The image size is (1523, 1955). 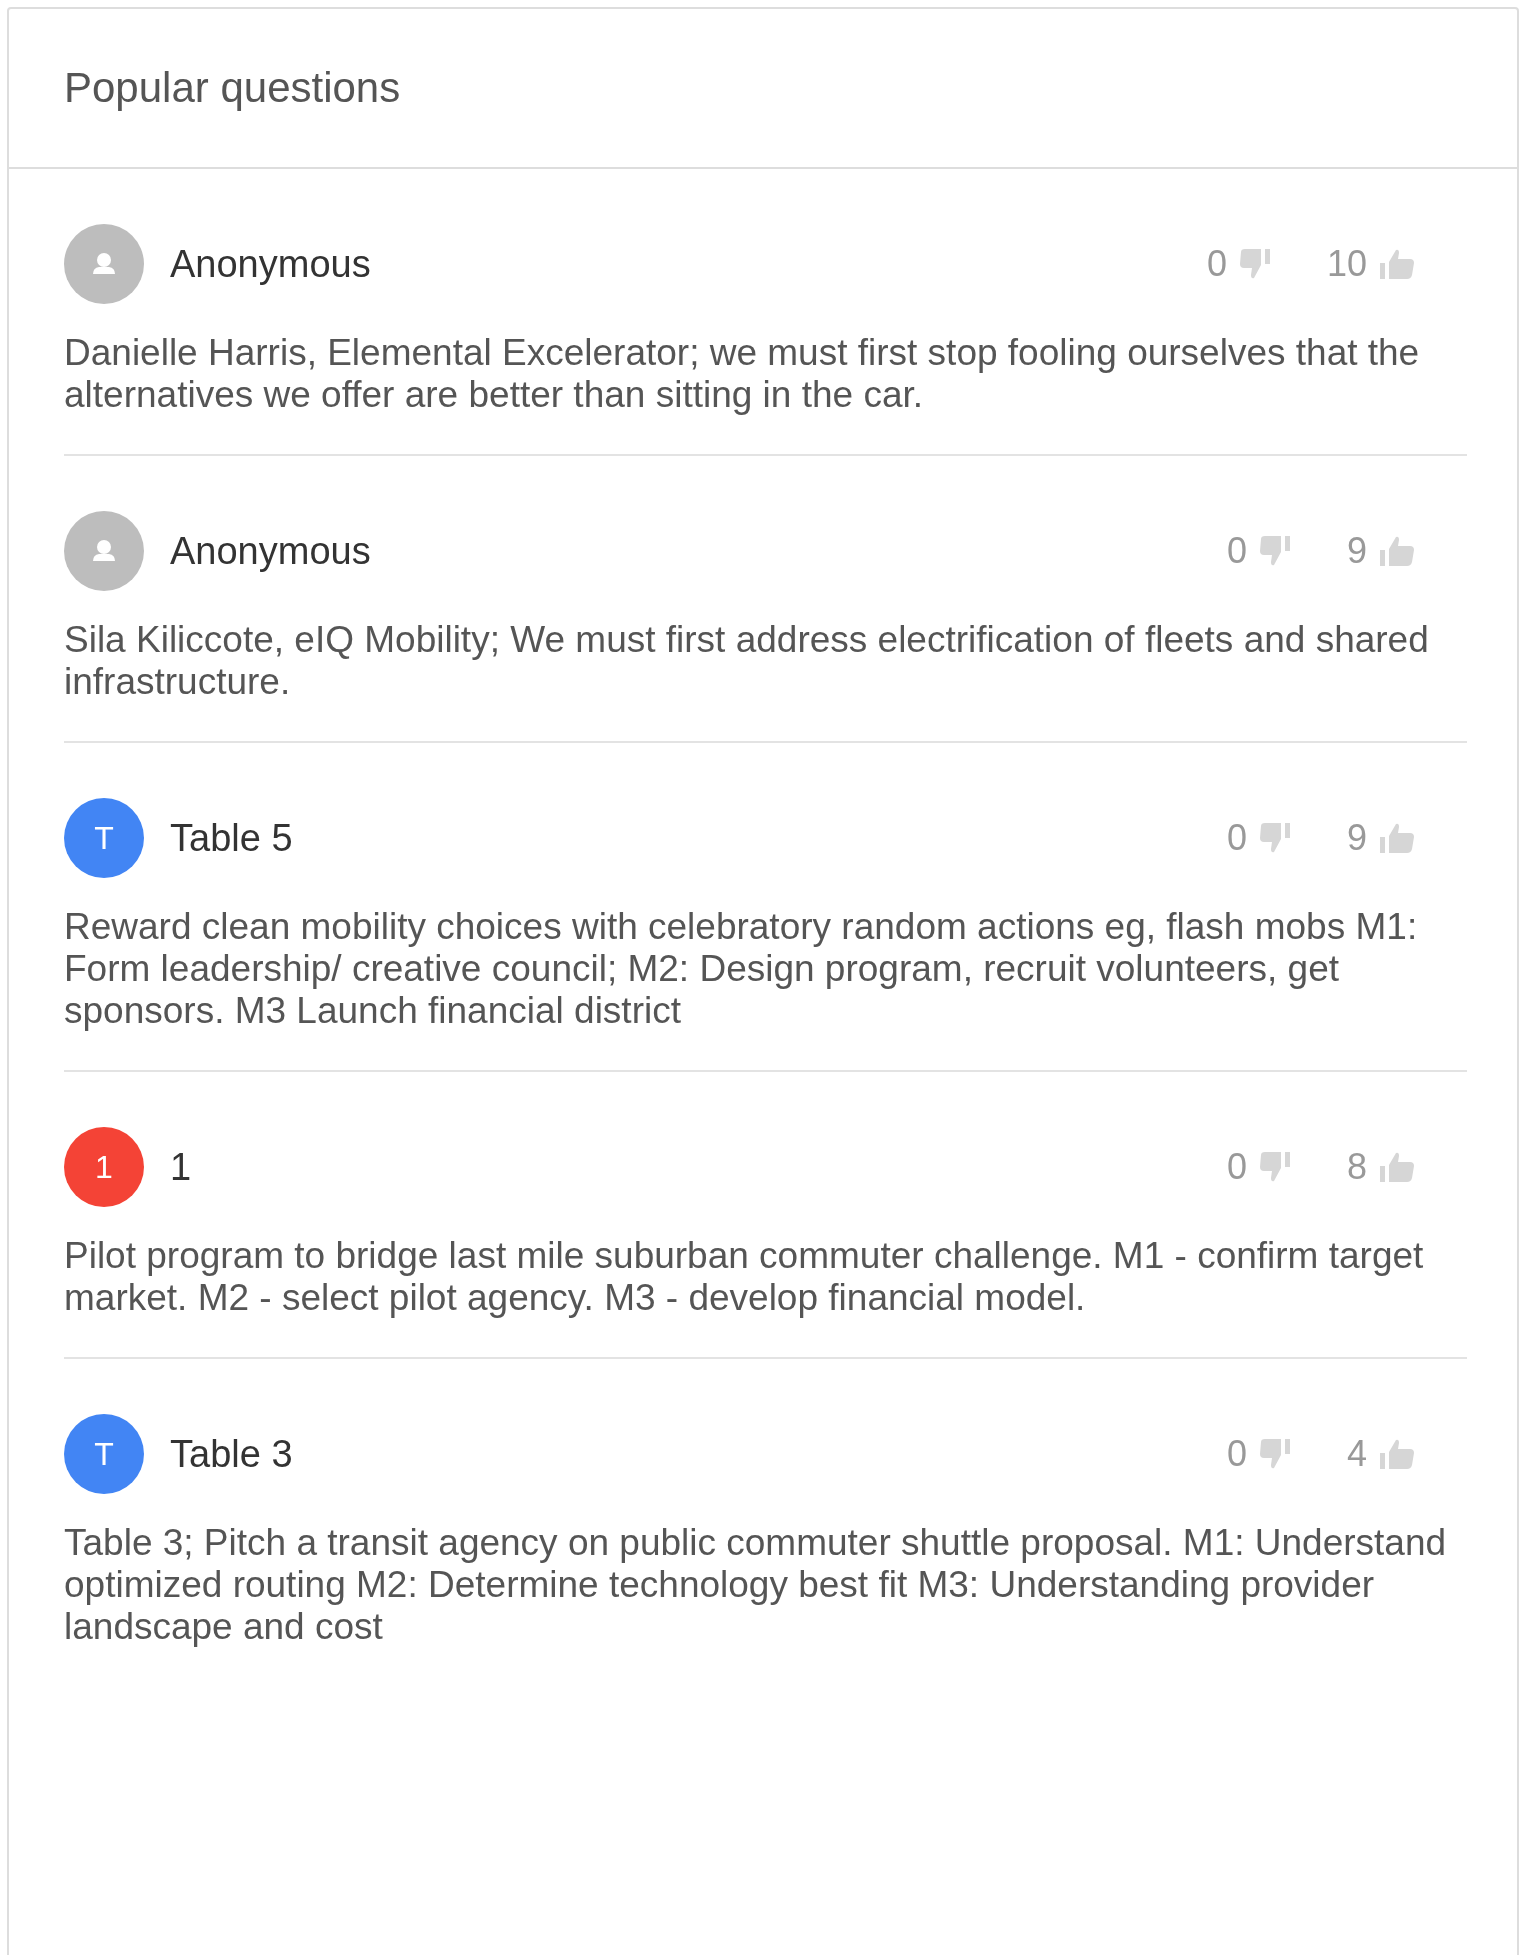 I want to click on question-text: Danielle Harris, Elemental Excelerator; we must first stop fooling ourselves that the alternatives we offer are better than sitting in the car., so click(x=742, y=374).